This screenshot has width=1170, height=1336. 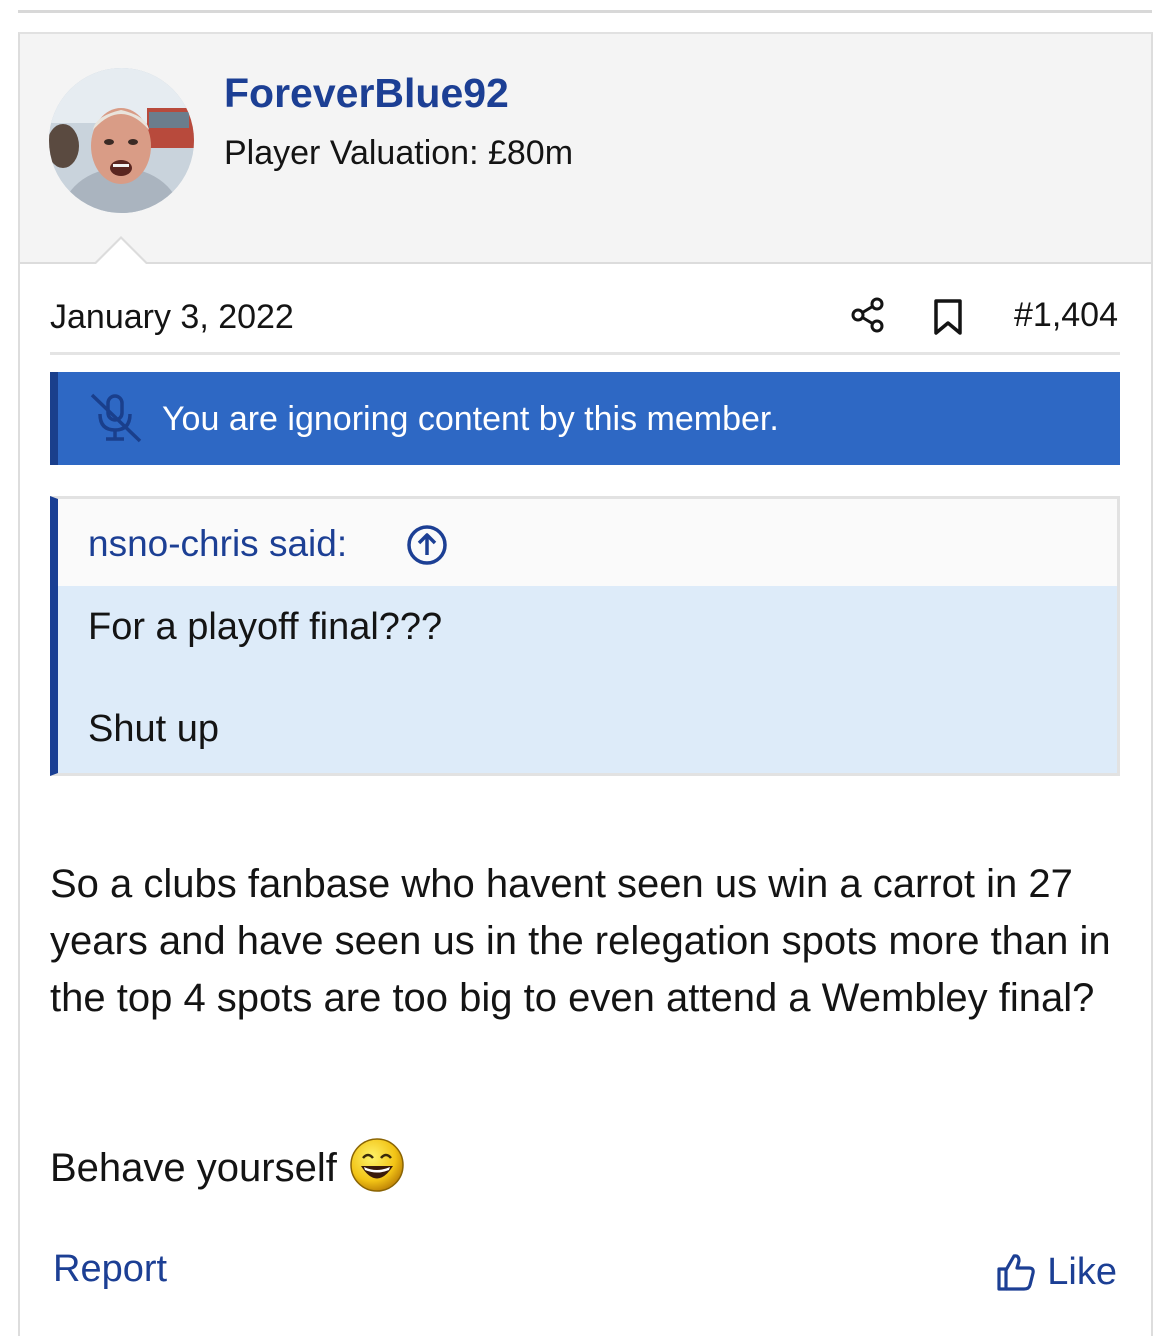 What do you see at coordinates (121, 140) in the screenshot?
I see `avatar` at bounding box center [121, 140].